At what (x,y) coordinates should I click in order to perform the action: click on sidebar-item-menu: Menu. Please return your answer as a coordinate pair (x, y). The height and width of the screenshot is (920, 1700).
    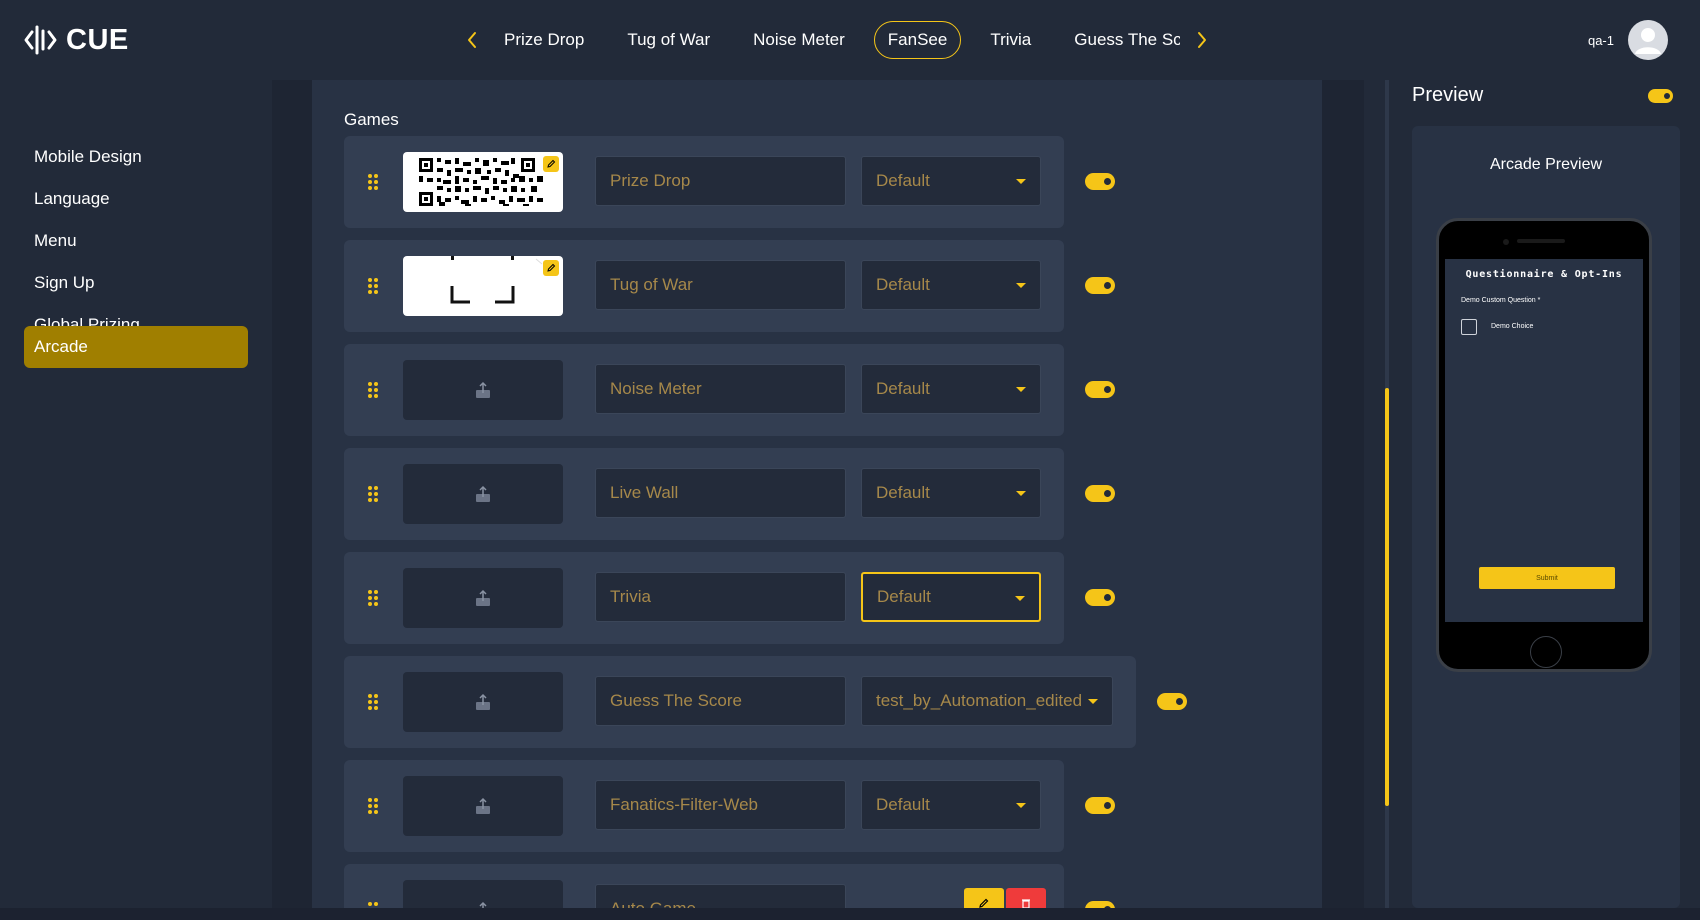
    Looking at the image, I should click on (136, 241).